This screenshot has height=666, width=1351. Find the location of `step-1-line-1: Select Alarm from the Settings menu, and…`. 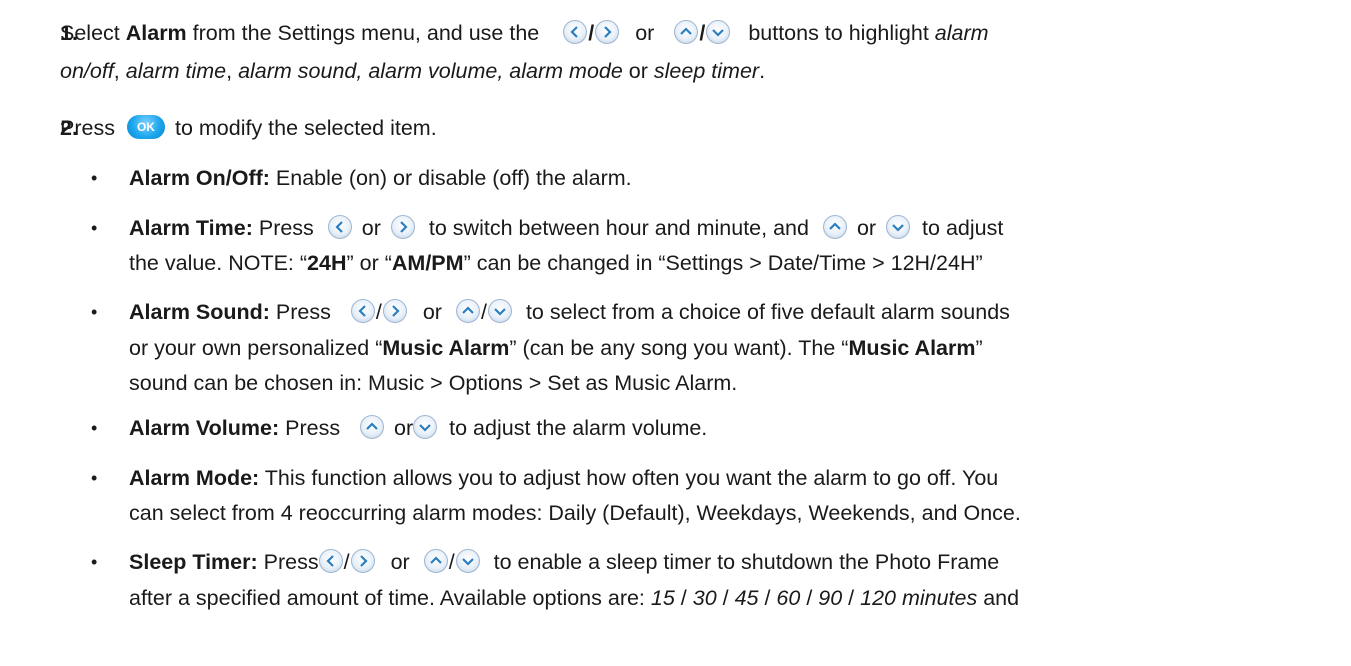

step-1-line-1: Select Alarm from the Settings menu, and… is located at coordinates (524, 32).